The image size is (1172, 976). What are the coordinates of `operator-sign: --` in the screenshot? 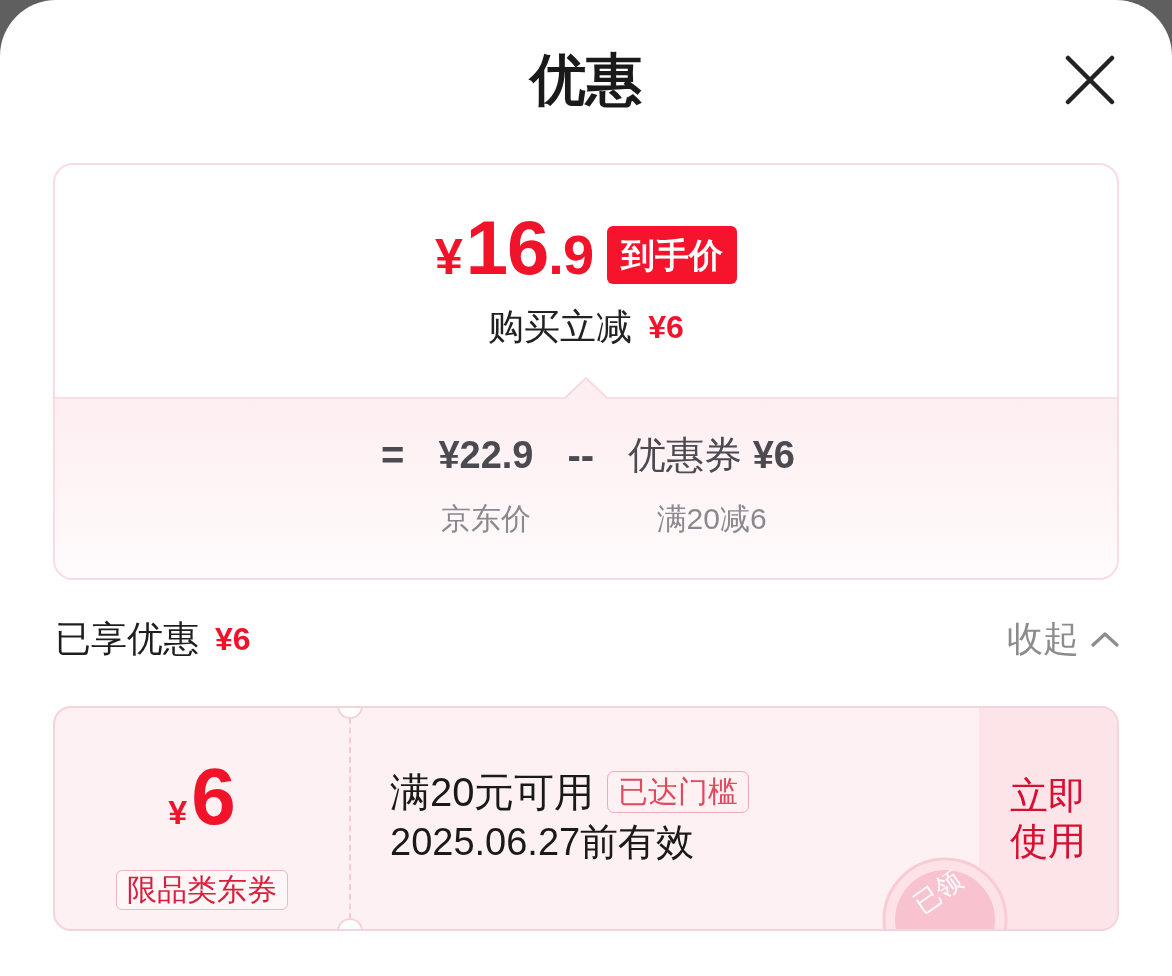 It's located at (581, 455).